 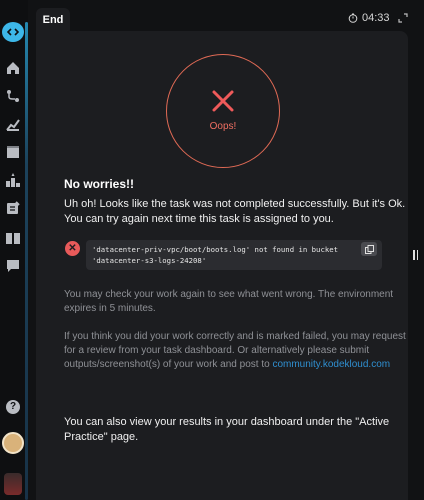 I want to click on home-icon, so click(x=13, y=68).